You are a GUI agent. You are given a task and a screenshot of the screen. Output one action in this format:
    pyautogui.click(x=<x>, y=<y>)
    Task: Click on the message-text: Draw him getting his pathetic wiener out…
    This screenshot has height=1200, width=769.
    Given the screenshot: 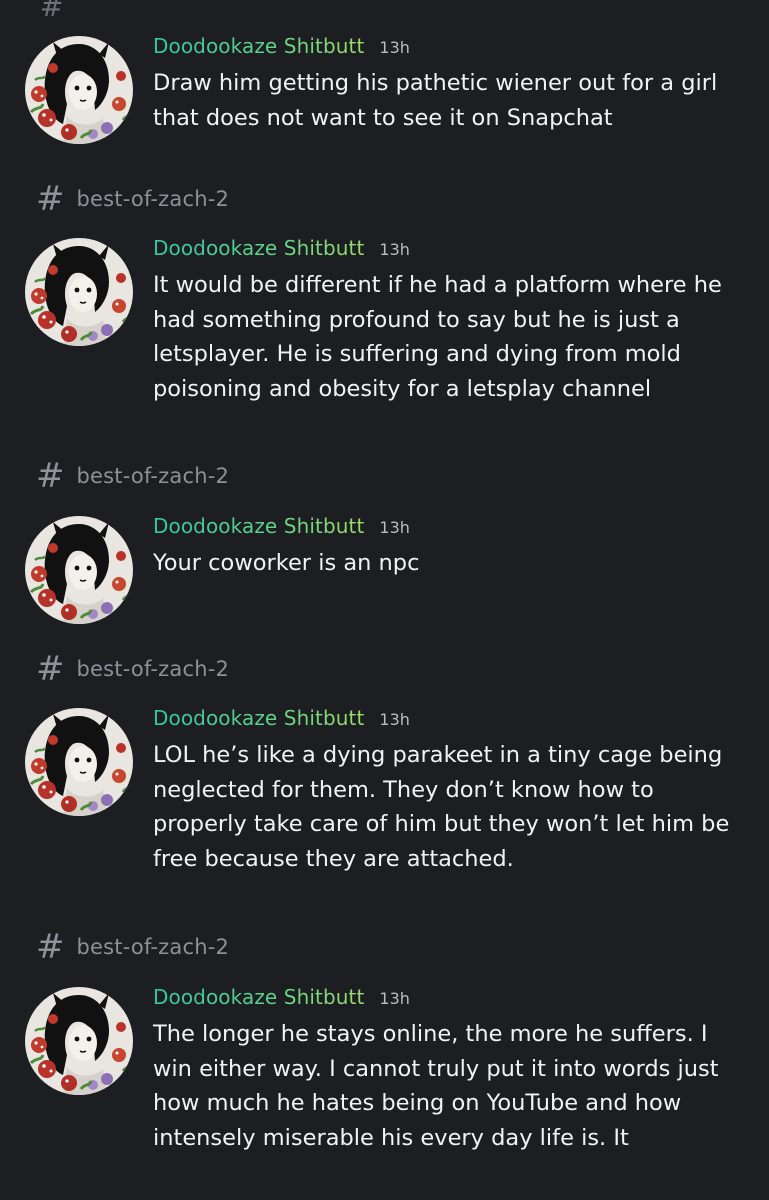 What is the action you would take?
    pyautogui.click(x=435, y=100)
    